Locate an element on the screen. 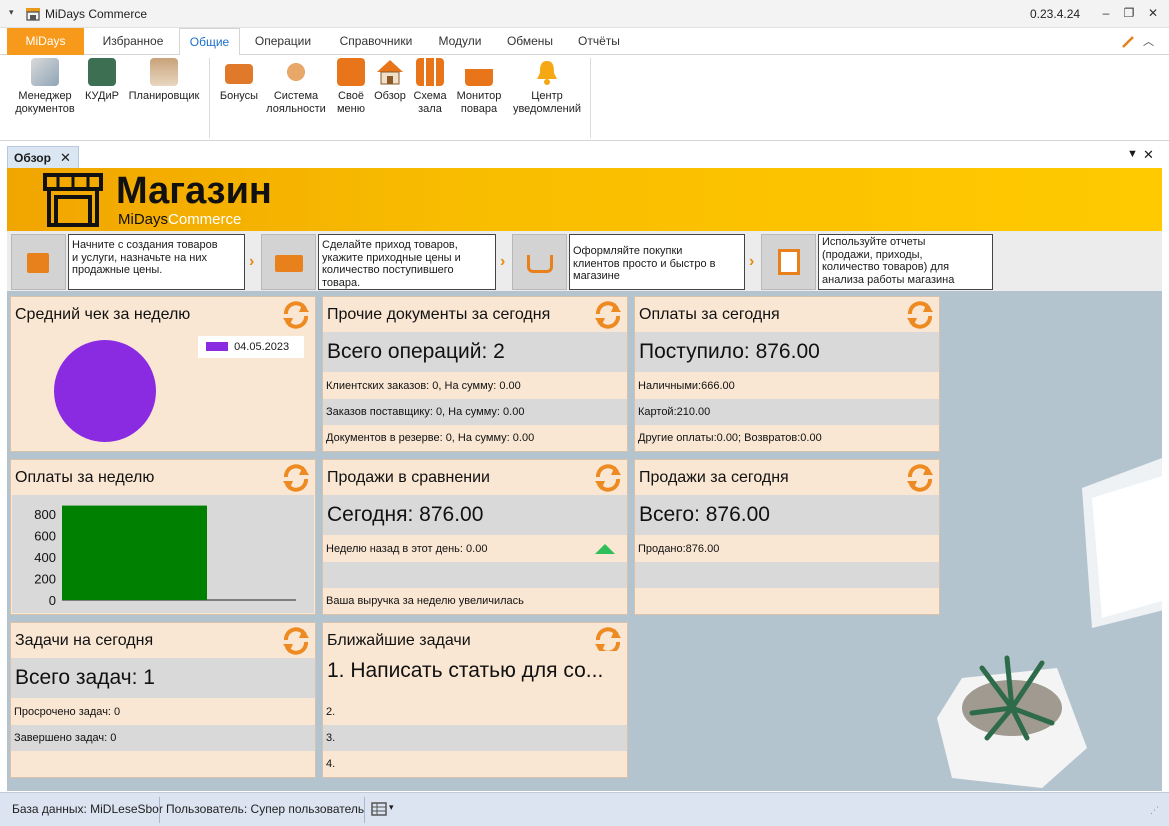  kudir-button: КУДиР is located at coordinates (102, 80).